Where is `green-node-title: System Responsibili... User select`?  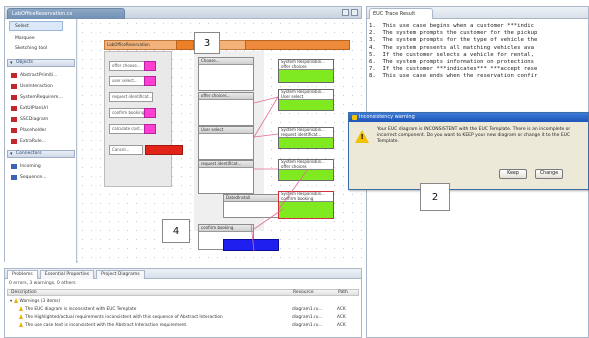 green-node-title: System Responsibili... User select is located at coordinates (306, 95).